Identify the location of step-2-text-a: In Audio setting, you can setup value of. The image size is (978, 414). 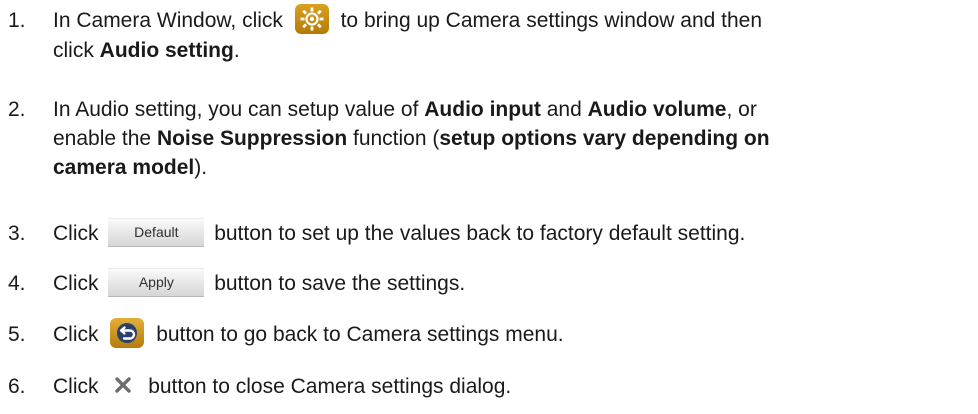
(239, 109).